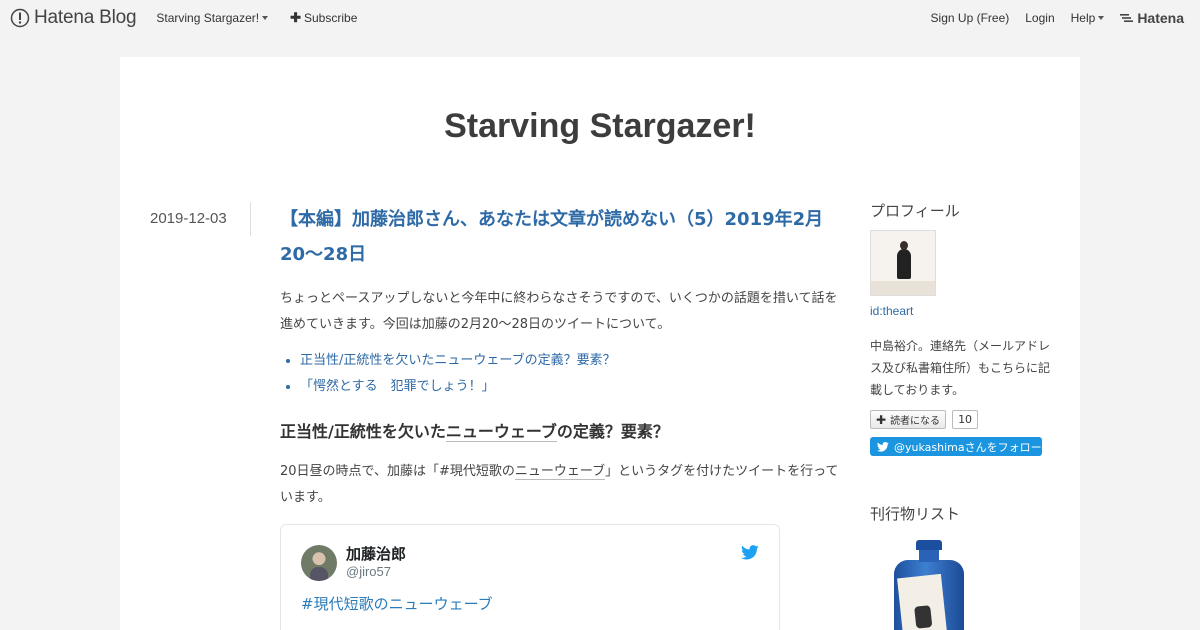  Describe the element at coordinates (376, 572) in the screenshot. I see `tweet-author-handle: @jiro57` at that location.